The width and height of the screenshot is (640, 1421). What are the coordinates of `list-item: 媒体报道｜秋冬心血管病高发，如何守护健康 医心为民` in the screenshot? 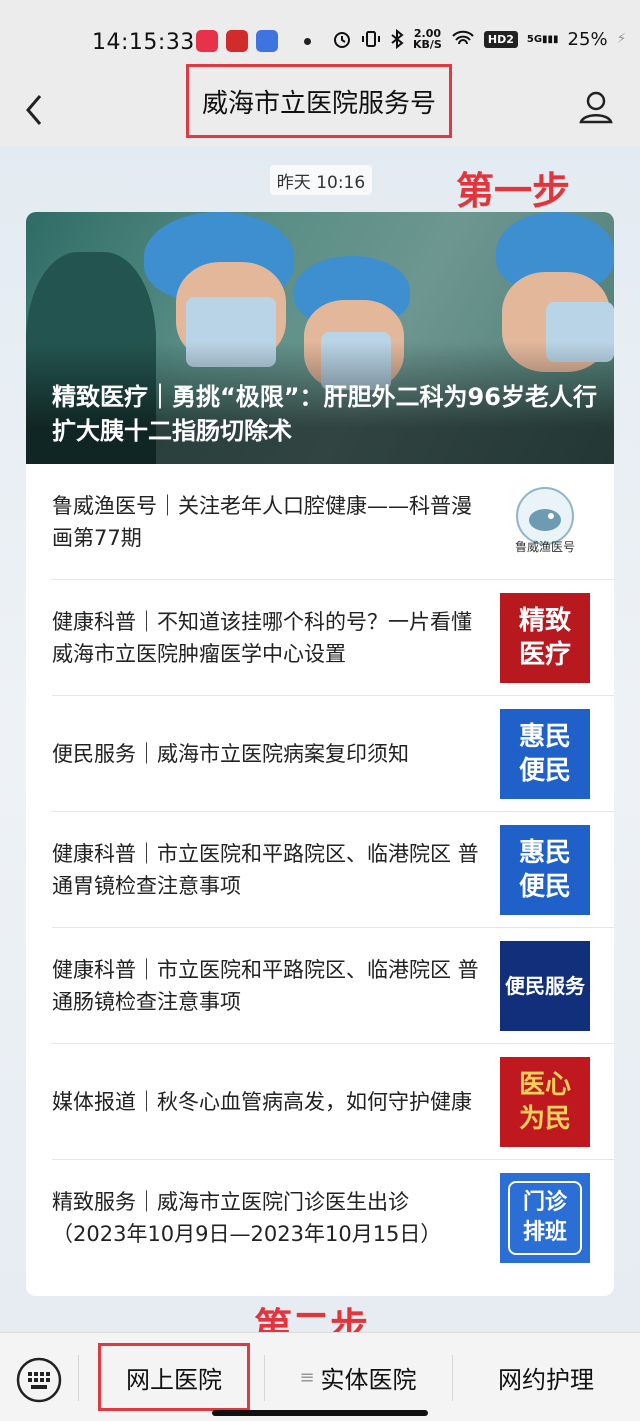 It's located at (320, 1102).